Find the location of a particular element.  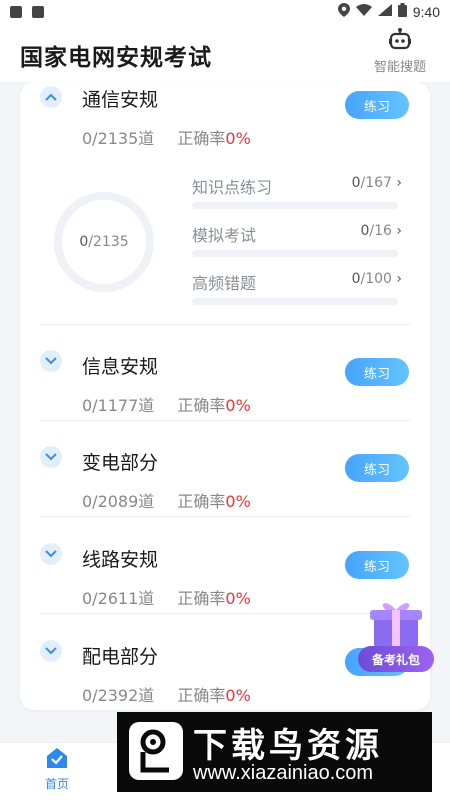

sub-item-label: 知识点练习 is located at coordinates (232, 187).